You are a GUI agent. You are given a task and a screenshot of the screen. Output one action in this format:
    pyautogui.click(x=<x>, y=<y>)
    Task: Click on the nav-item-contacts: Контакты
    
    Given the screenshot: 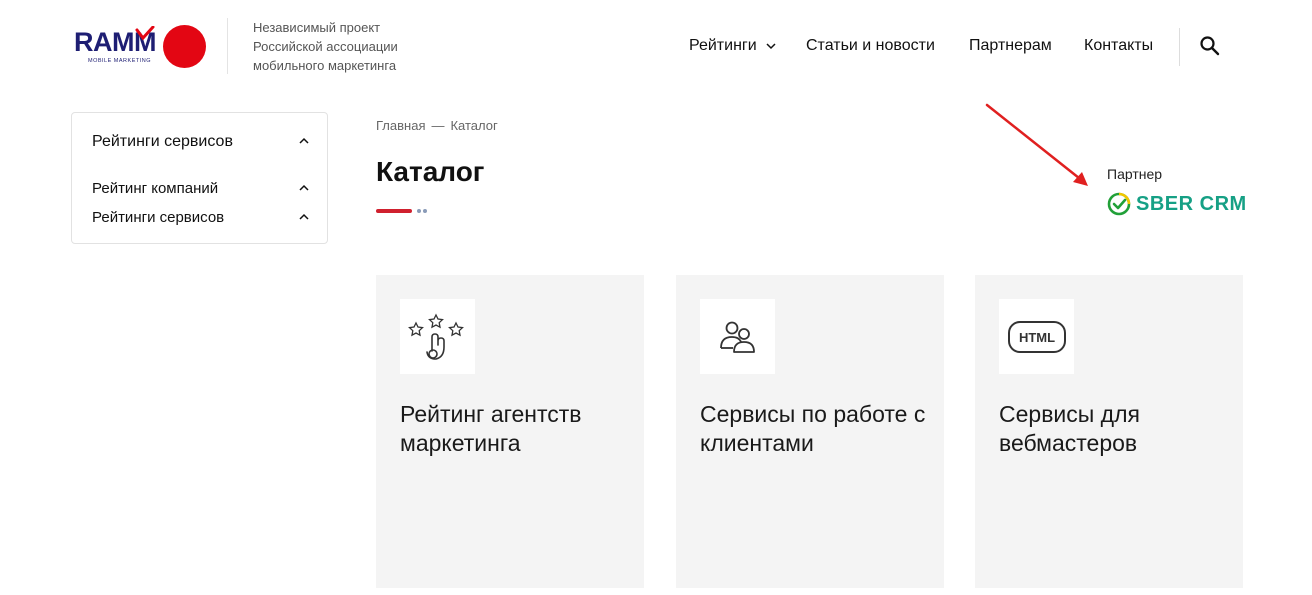 What is the action you would take?
    pyautogui.click(x=1118, y=46)
    